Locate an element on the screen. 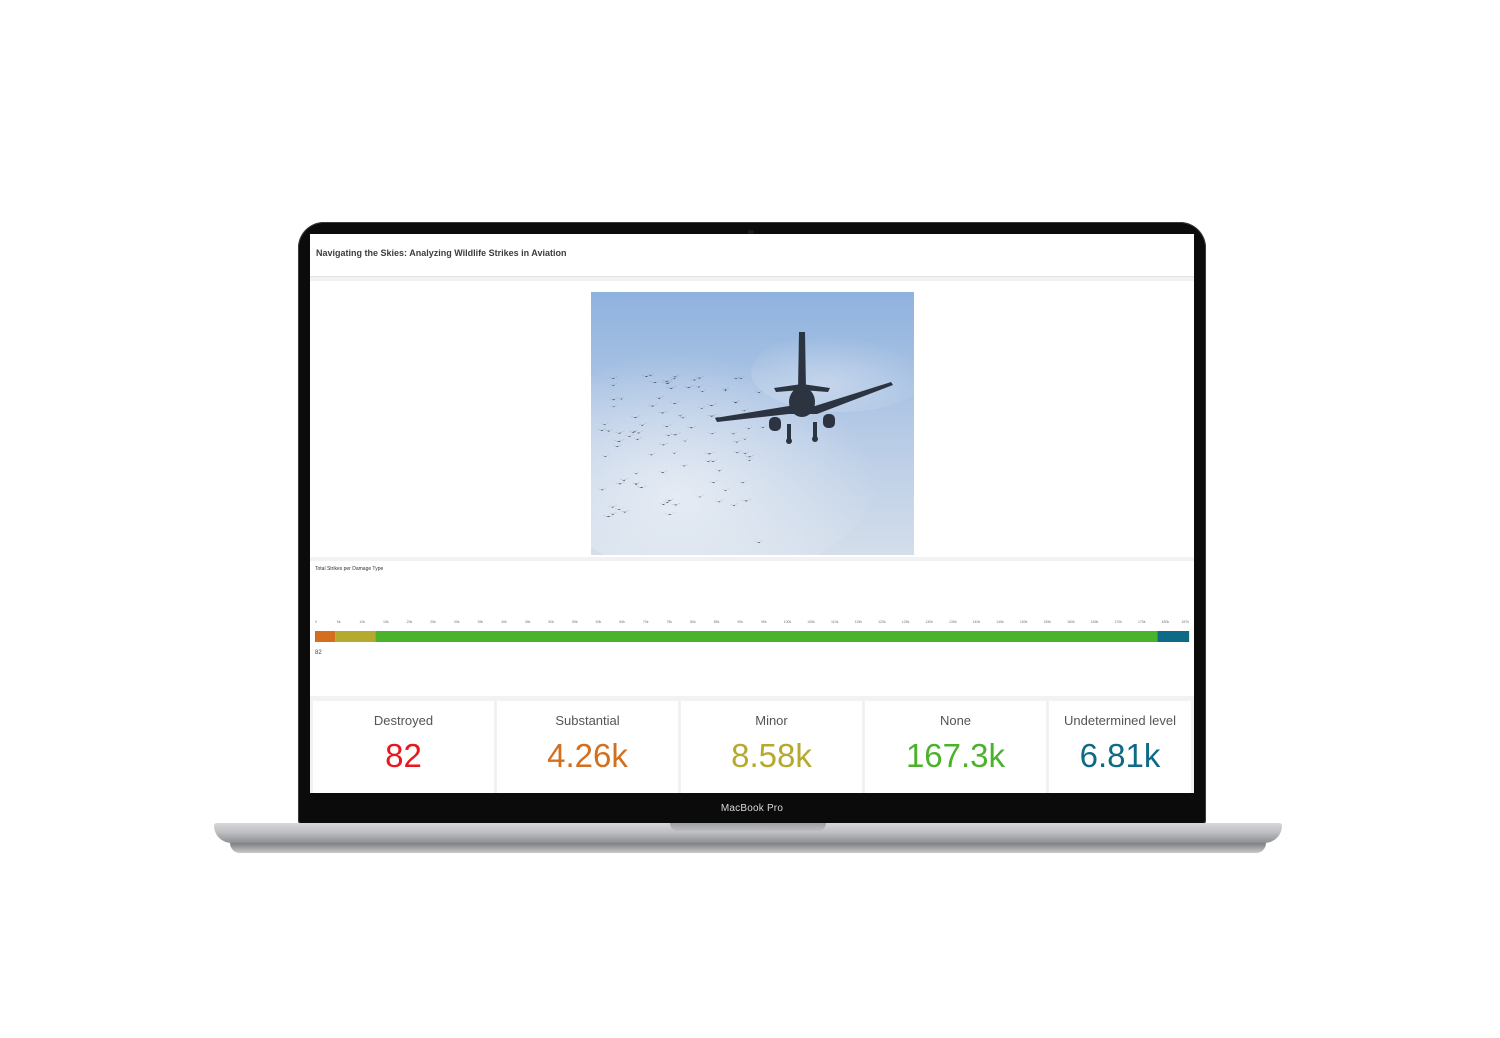 The height and width of the screenshot is (1038, 1500). x-tick-label: 135k is located at coordinates (953, 622).